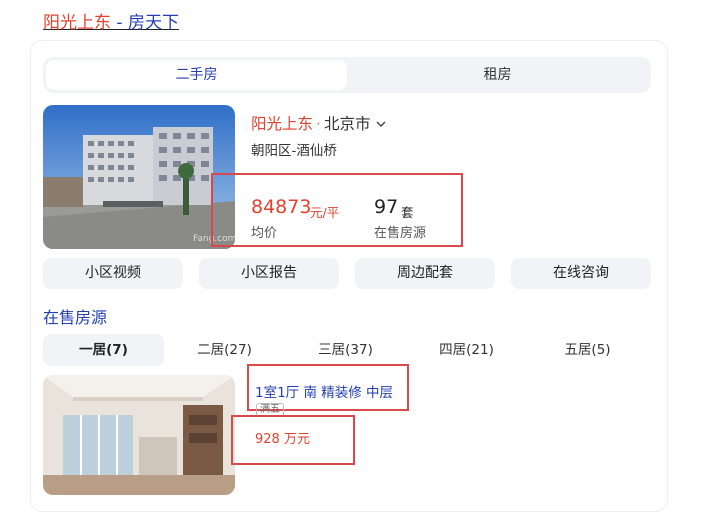  I want to click on listing-title: 1室1厅 南 精装修 中层, so click(324, 391).